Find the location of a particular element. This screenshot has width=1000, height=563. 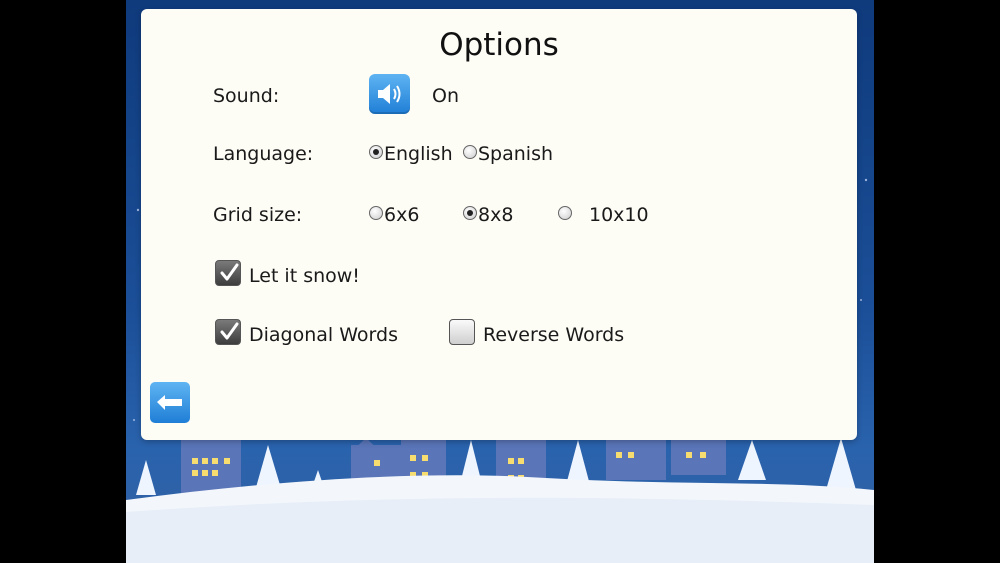

sound-status: On is located at coordinates (445, 96).